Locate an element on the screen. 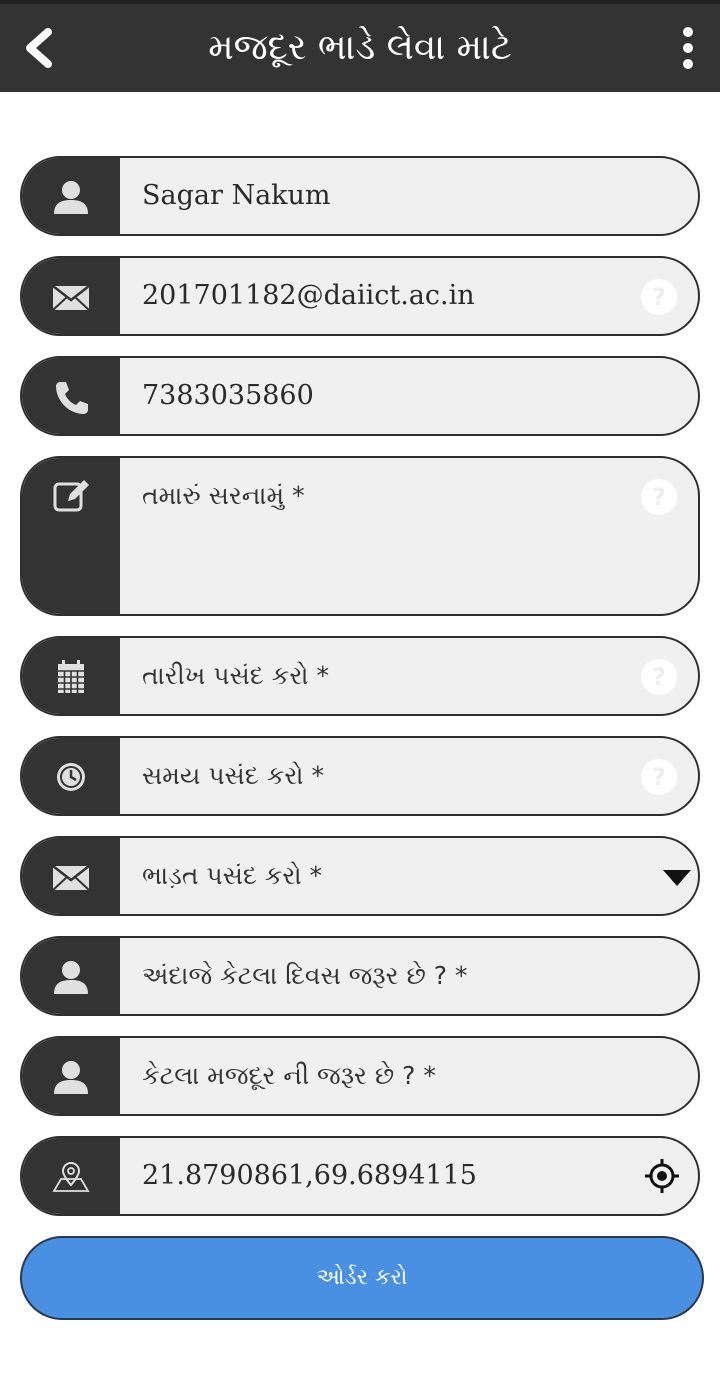 This screenshot has width=720, height=1378. date-input: તારીખ પસંદ કરો * is located at coordinates (235, 676).